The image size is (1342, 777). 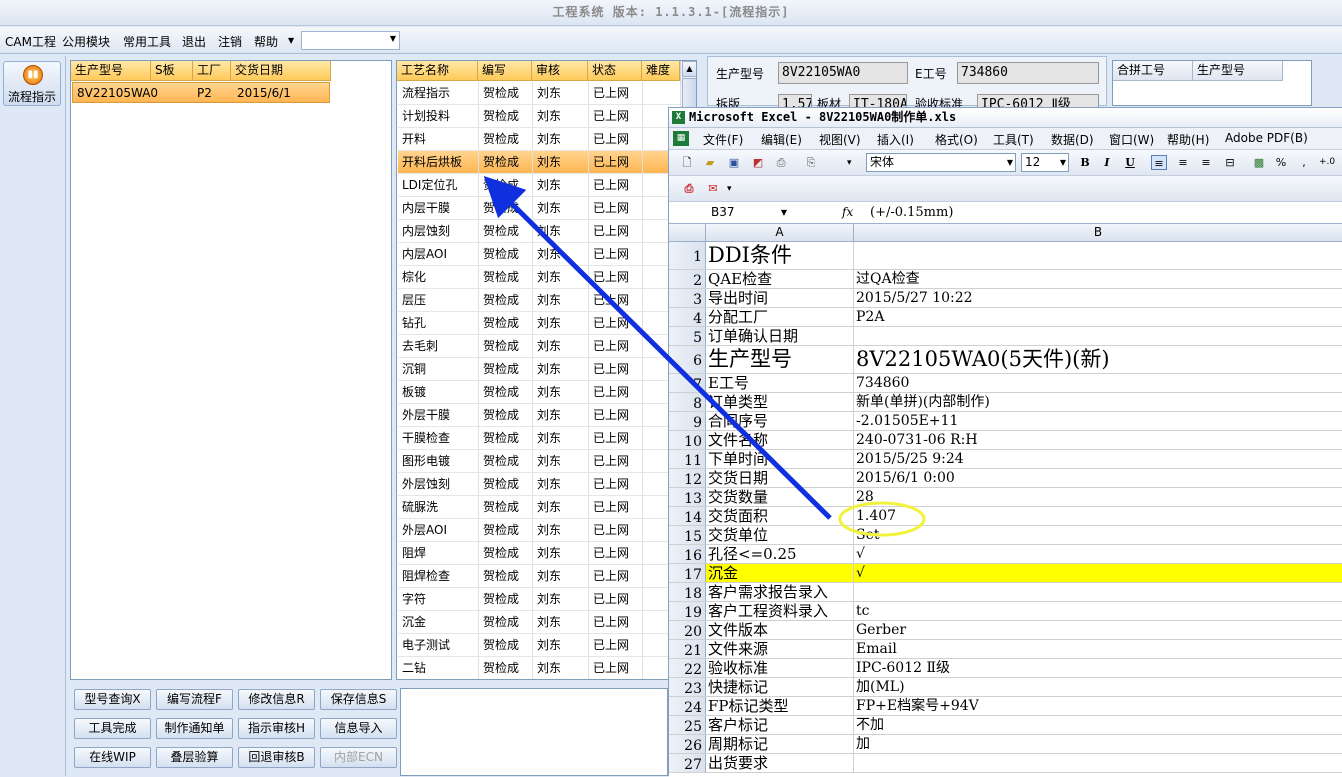 What do you see at coordinates (657, 347) in the screenshot?
I see `annotation-arrow` at bounding box center [657, 347].